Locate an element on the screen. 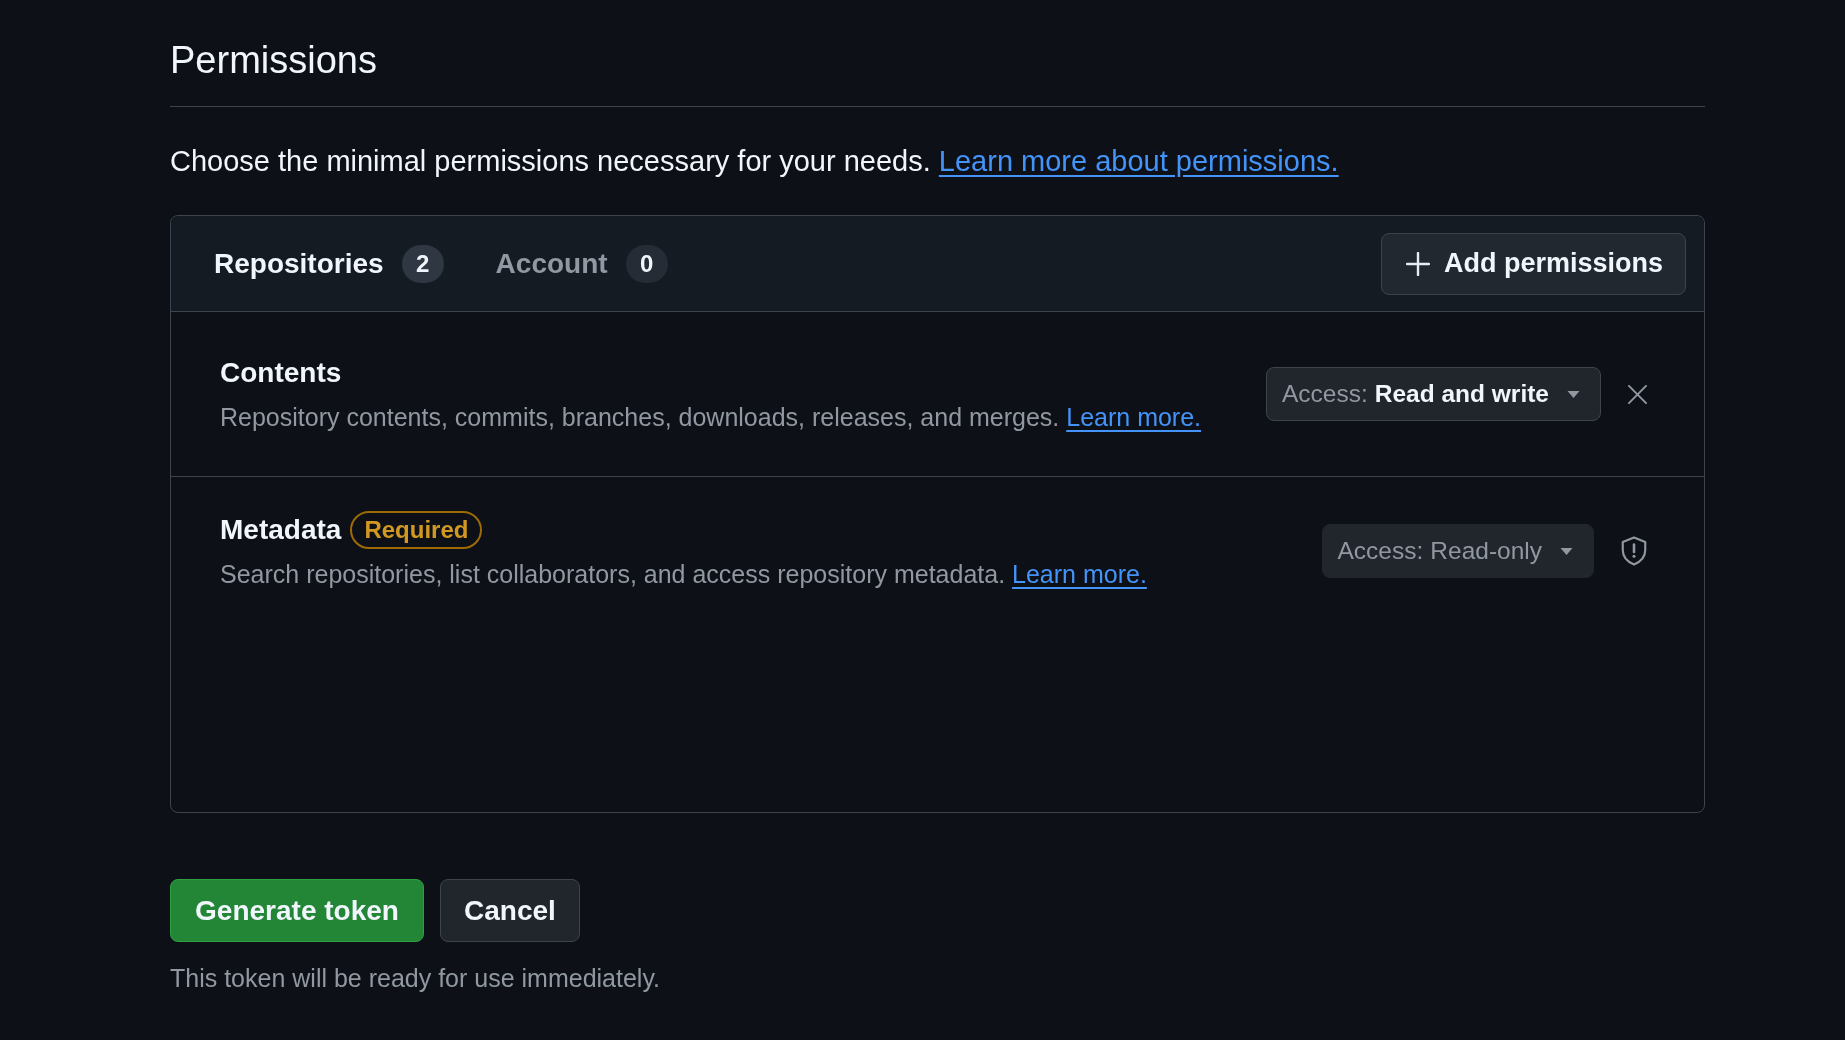 The width and height of the screenshot is (1845, 1040). add-permissions-button: Add permissions is located at coordinates (1533, 263).